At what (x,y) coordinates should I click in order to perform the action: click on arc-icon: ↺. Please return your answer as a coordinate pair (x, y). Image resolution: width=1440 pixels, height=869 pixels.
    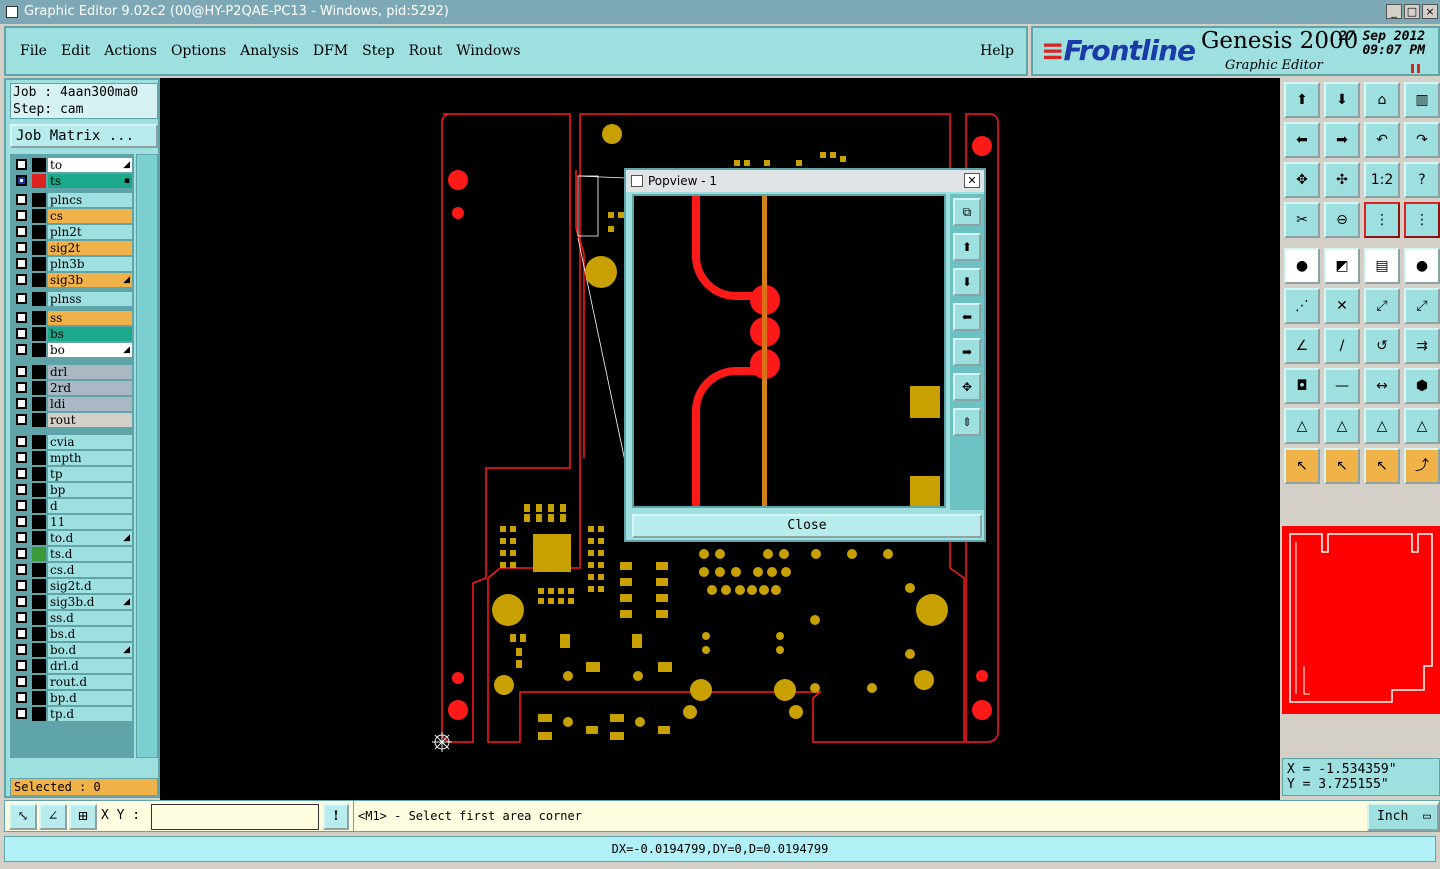
    Looking at the image, I should click on (1382, 346).